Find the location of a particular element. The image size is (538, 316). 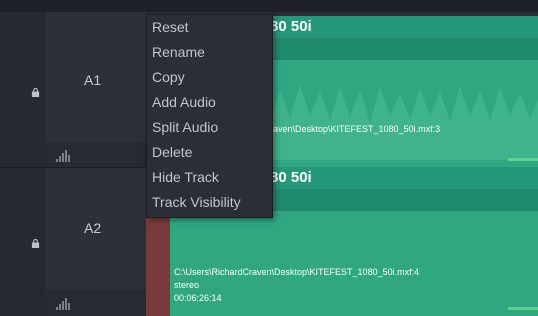

track-name: A2 is located at coordinates (93, 228).